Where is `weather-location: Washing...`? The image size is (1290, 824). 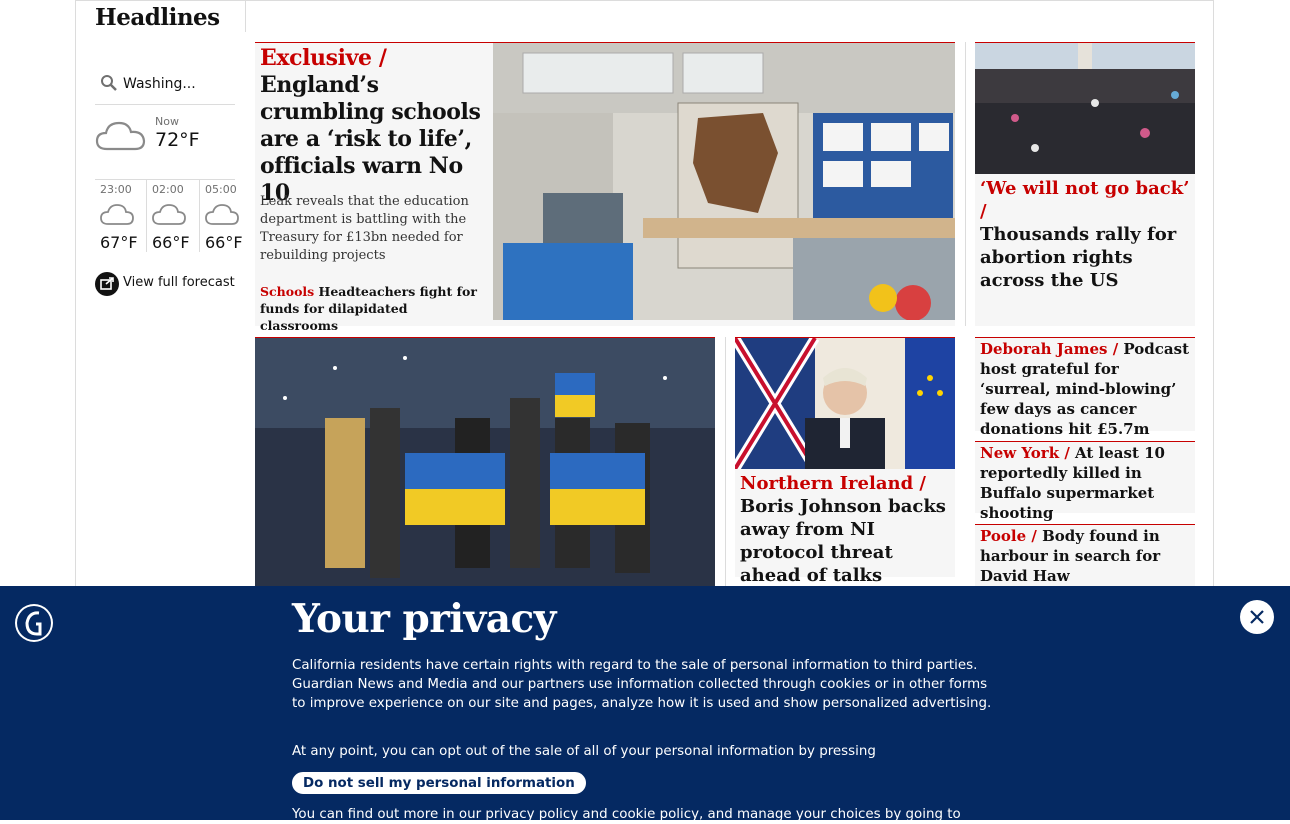 weather-location: Washing... is located at coordinates (159, 84).